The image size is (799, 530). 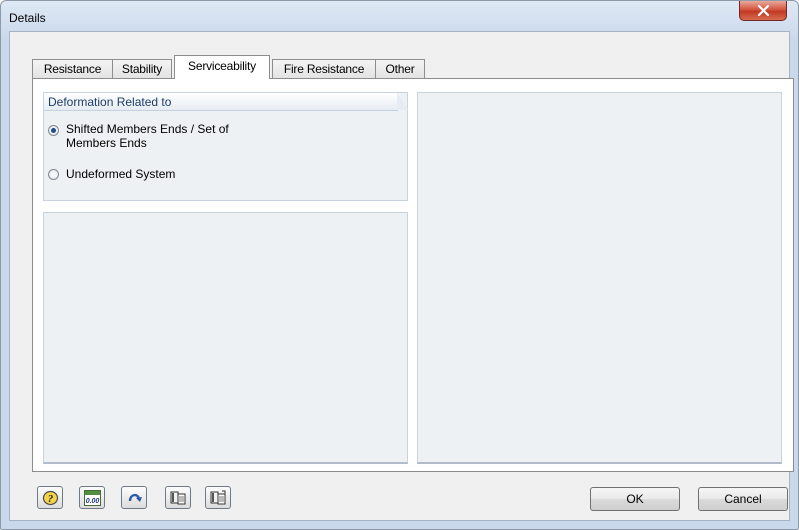 I want to click on tab-label: Stability, so click(x=142, y=69).